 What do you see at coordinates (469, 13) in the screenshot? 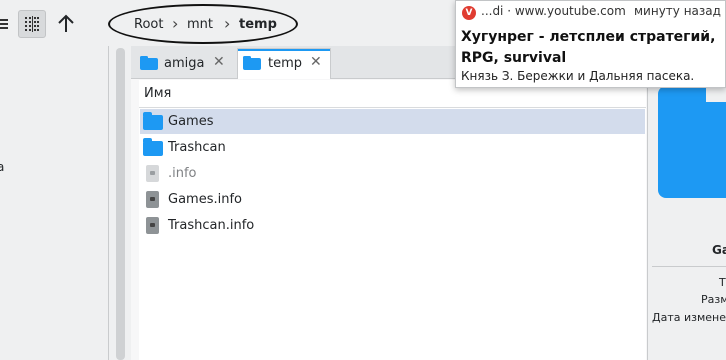
I see `vivaldi-logo-icon: V` at bounding box center [469, 13].